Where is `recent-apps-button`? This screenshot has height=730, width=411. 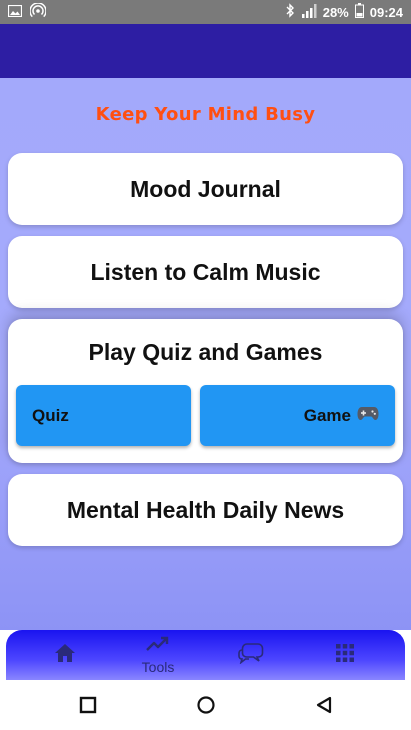
recent-apps-button is located at coordinates (88, 707).